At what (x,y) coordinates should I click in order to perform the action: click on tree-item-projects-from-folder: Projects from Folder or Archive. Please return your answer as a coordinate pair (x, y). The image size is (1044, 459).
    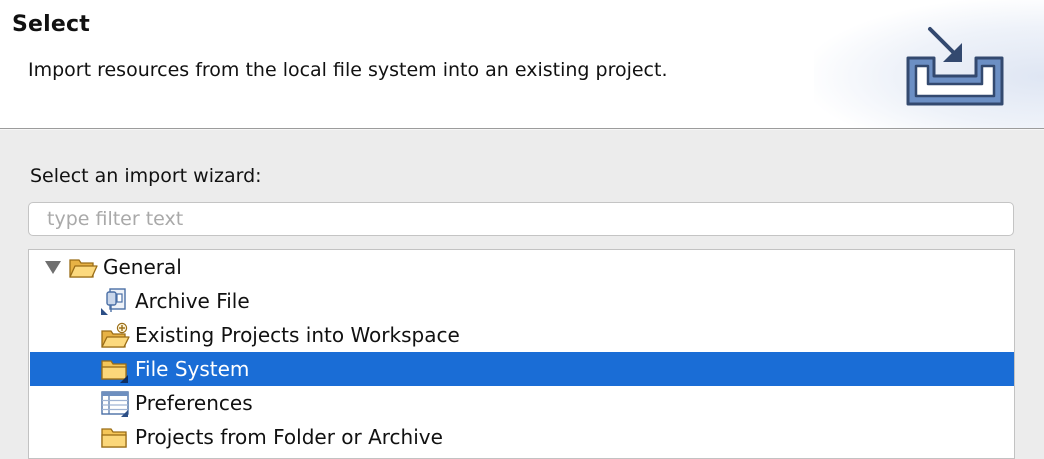
    Looking at the image, I should click on (522, 437).